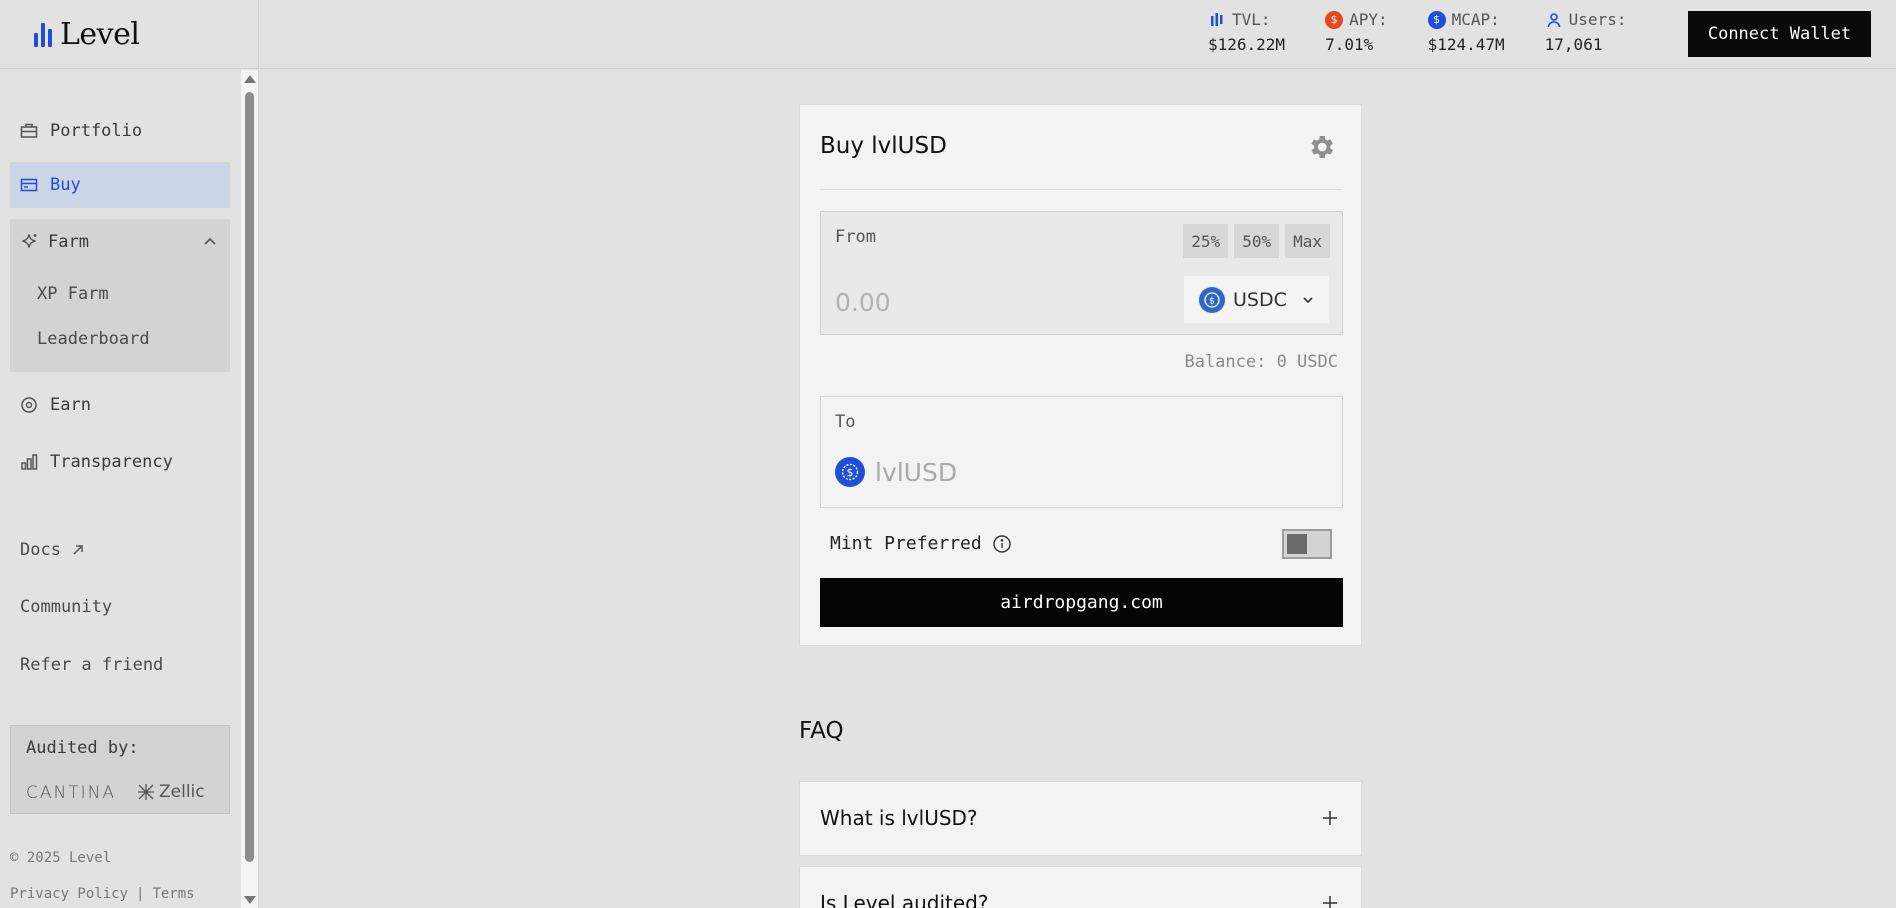  I want to click on lvlusd-icon: $, so click(850, 472).